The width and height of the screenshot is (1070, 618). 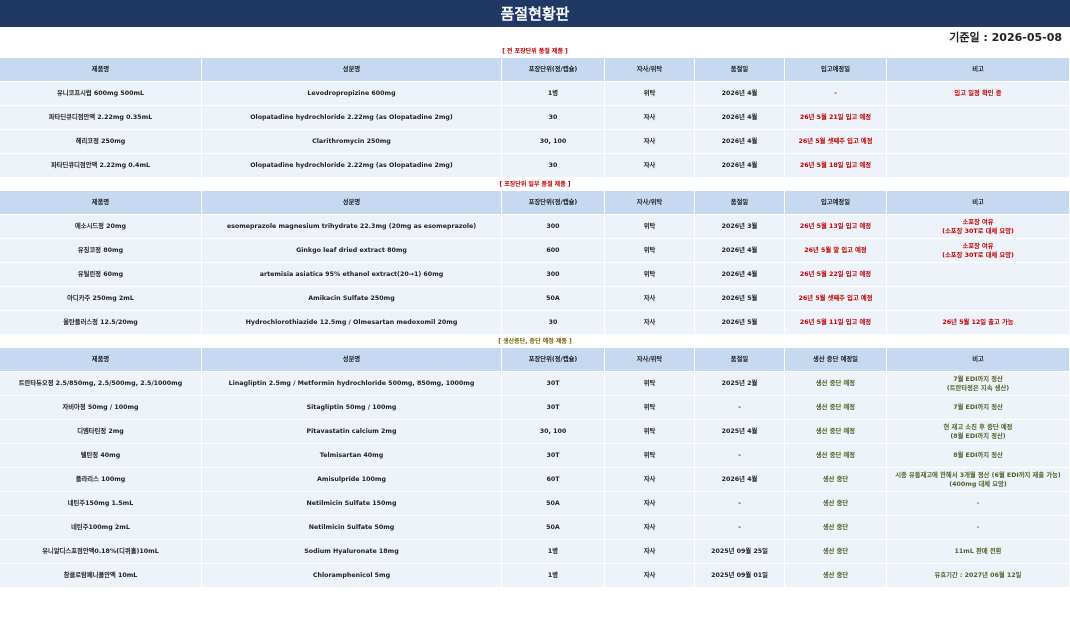 What do you see at coordinates (836, 142) in the screenshot?
I see `table-cell: 26년 5월 셋째주 입고 예정` at bounding box center [836, 142].